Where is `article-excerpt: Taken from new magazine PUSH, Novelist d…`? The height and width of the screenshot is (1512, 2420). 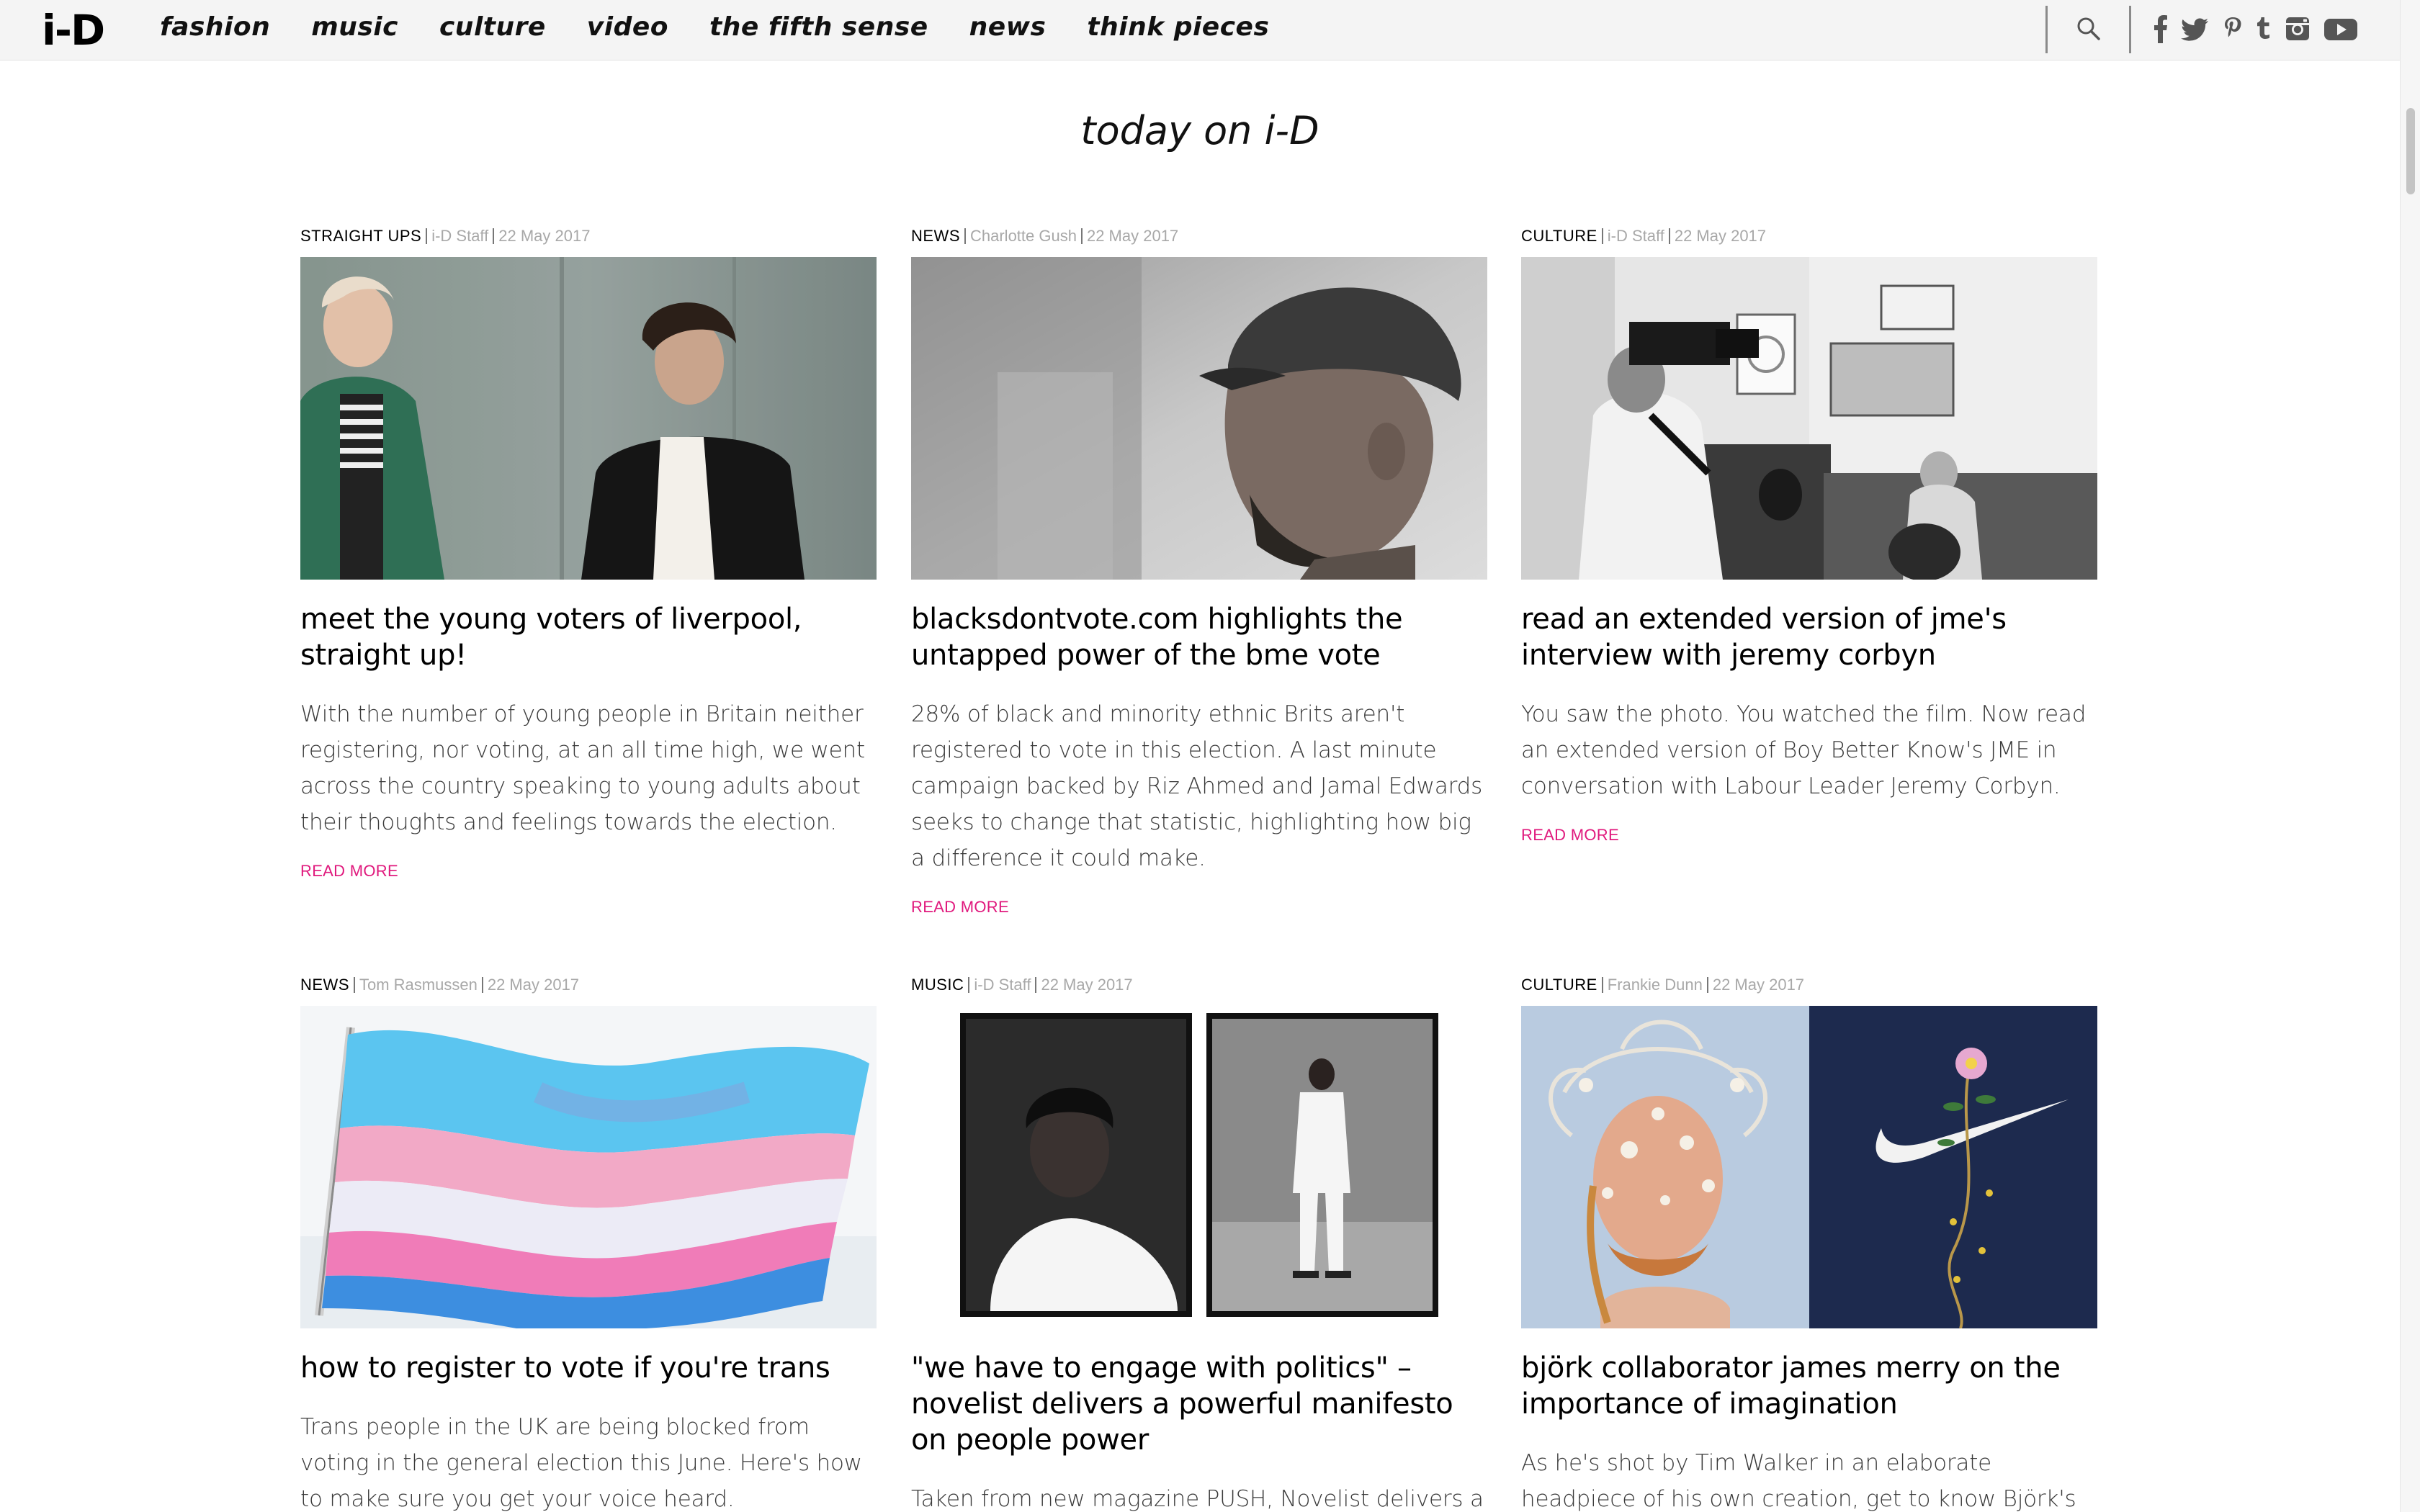 article-excerpt: Taken from new magazine PUSH, Novelist d… is located at coordinates (1197, 1499).